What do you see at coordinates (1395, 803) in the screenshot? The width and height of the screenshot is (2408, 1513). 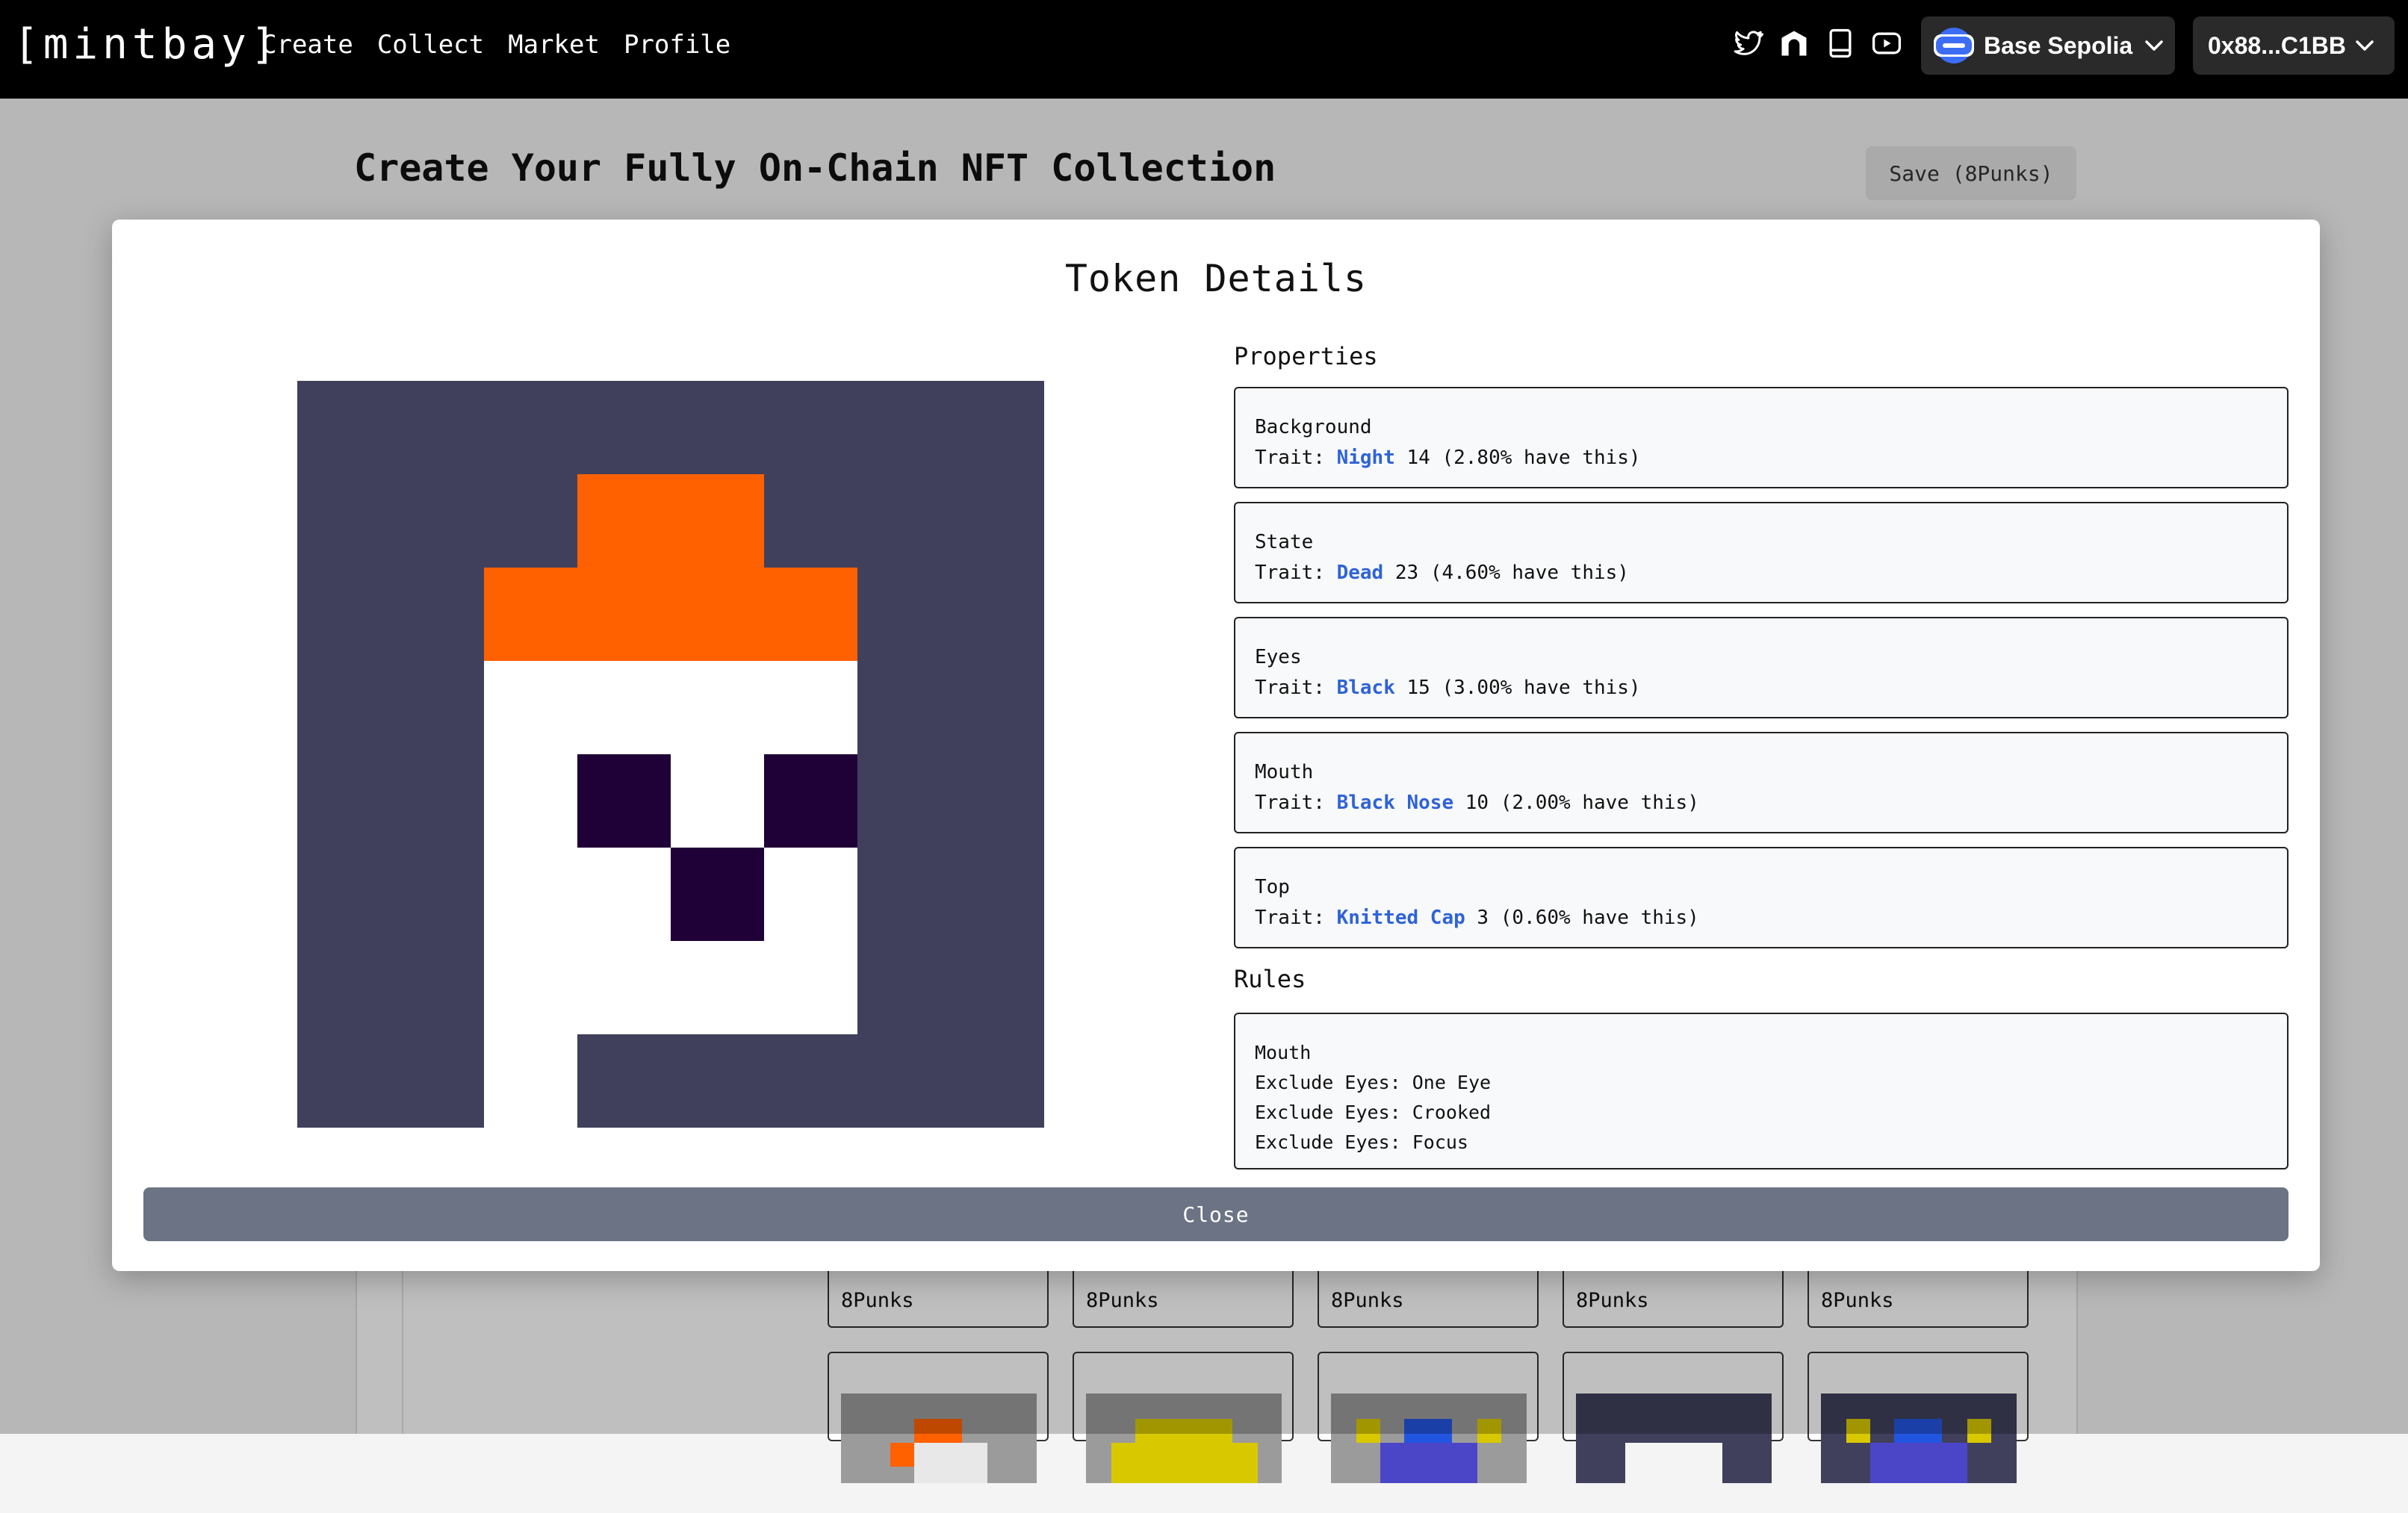 I see `trait-value: Black Nose` at bounding box center [1395, 803].